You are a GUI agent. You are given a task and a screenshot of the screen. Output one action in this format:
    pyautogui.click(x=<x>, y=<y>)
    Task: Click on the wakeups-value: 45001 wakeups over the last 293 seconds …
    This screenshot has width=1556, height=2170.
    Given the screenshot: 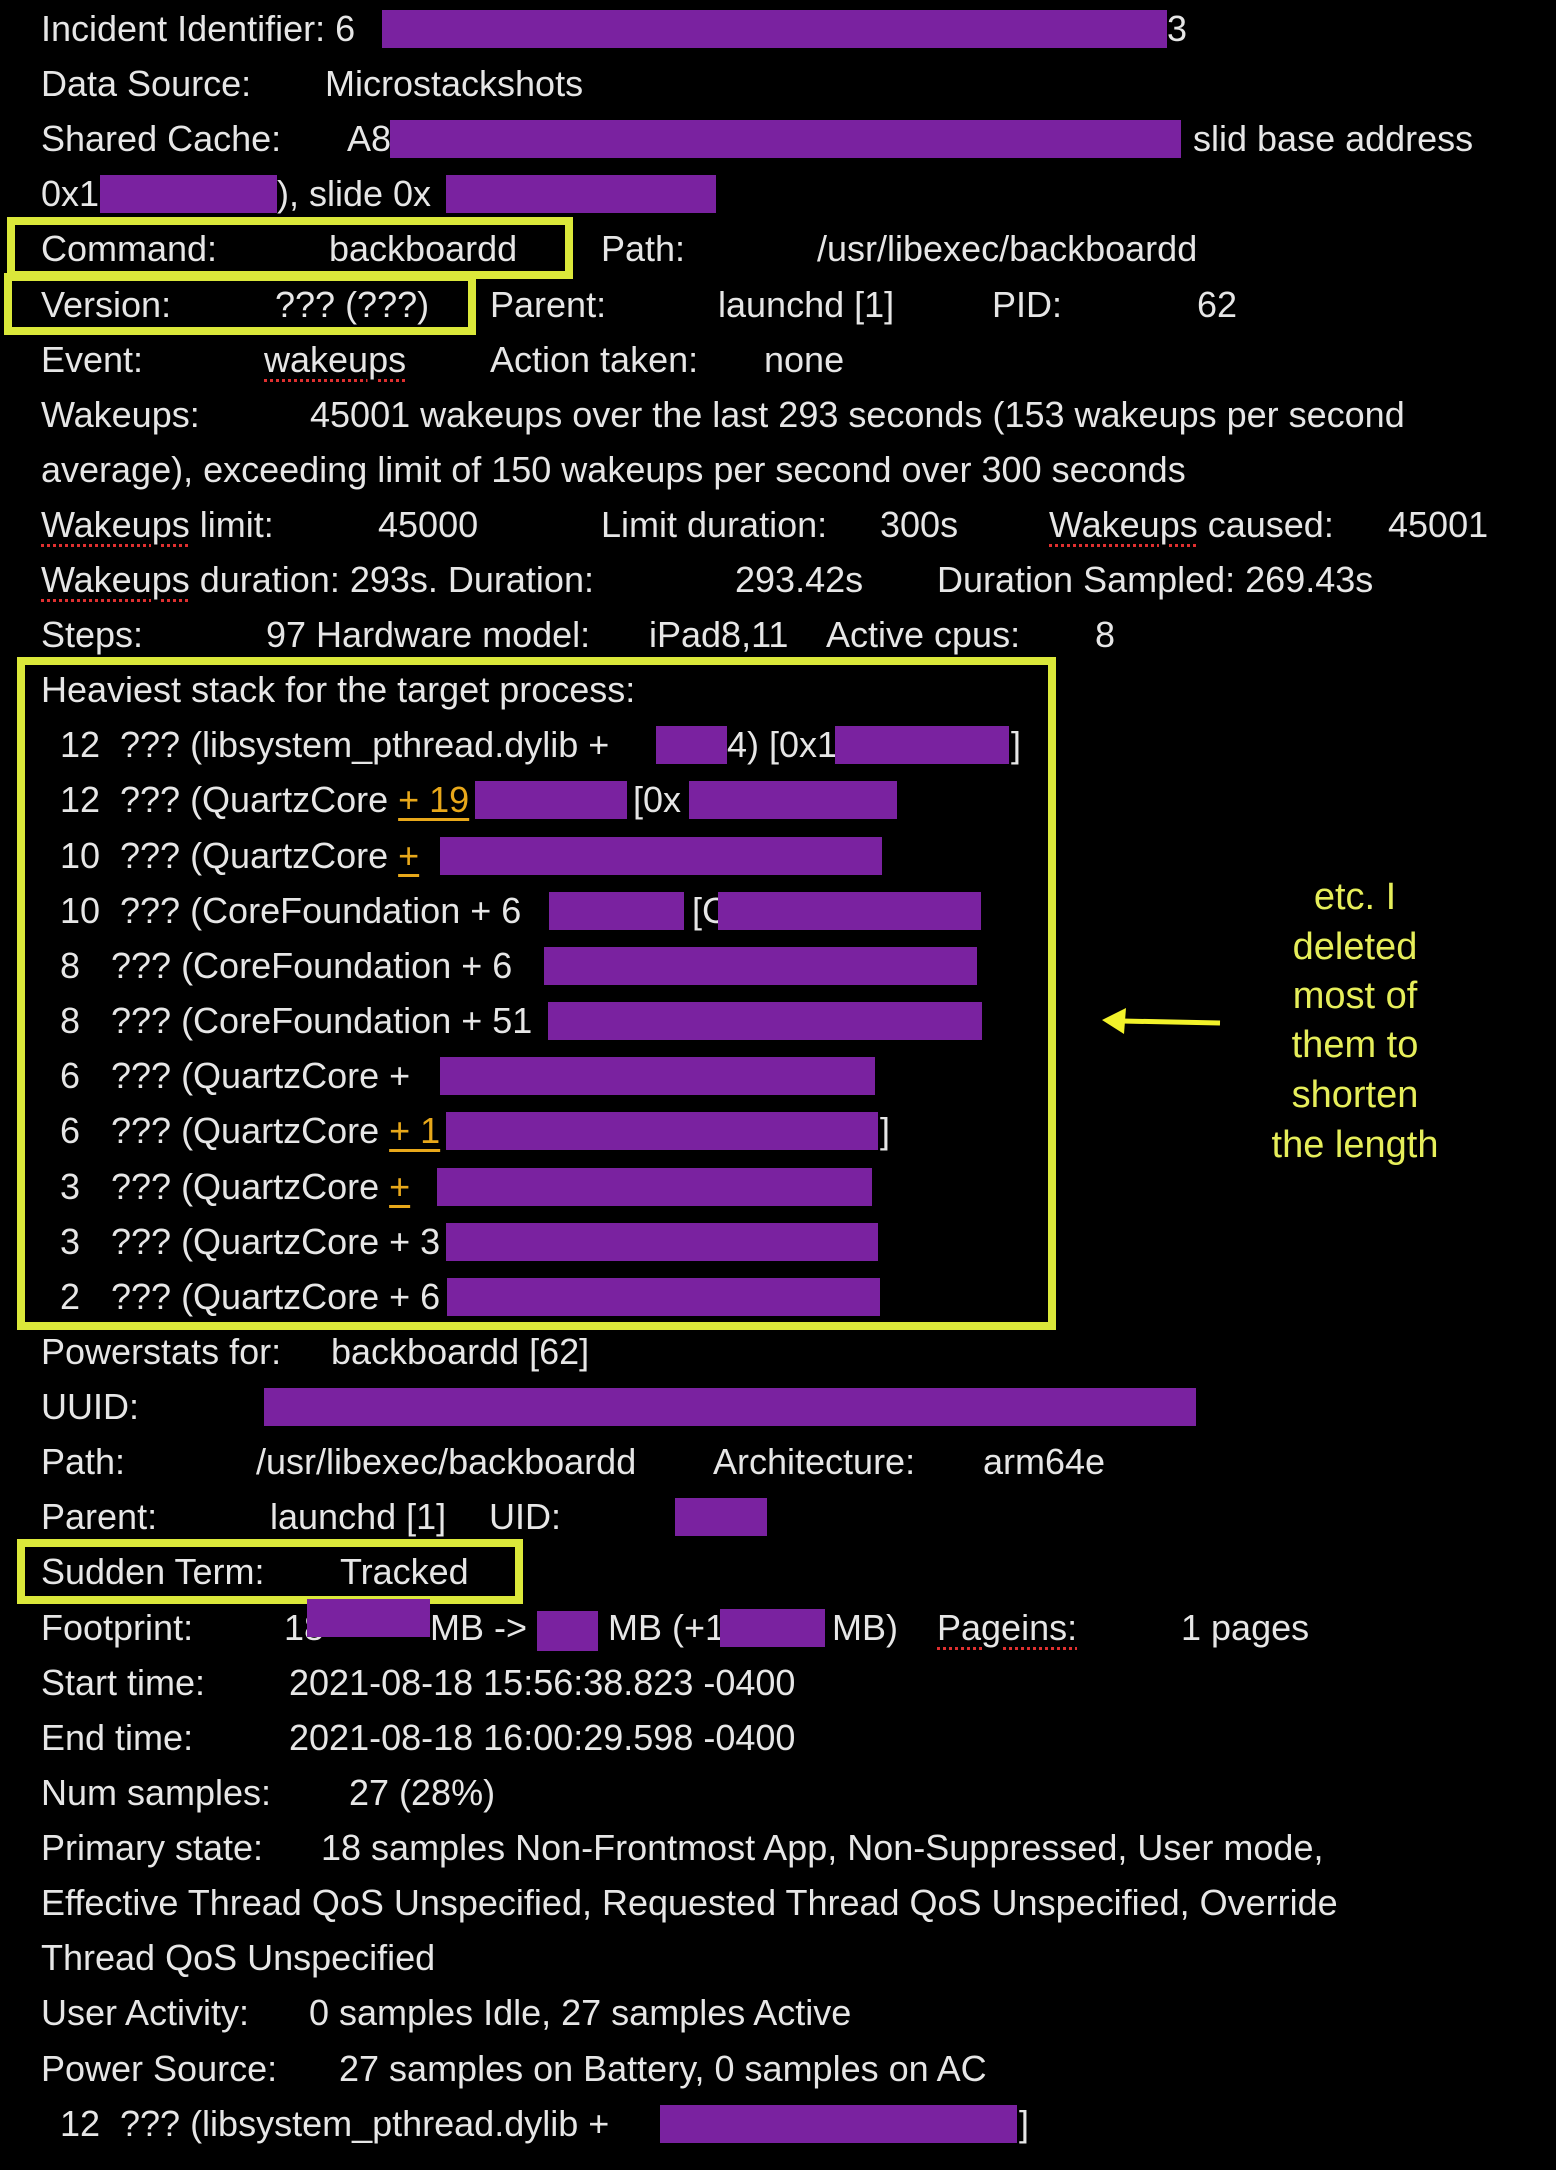 What is the action you would take?
    pyautogui.click(x=857, y=414)
    